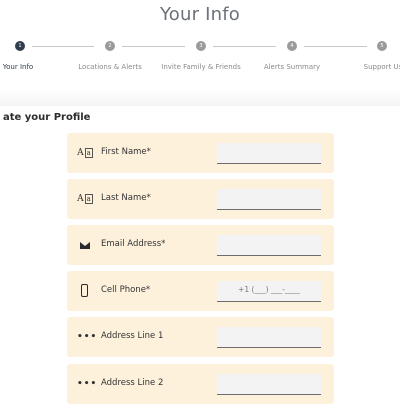 The image size is (400, 404). Describe the element at coordinates (269, 153) in the screenshot. I see `first-name-field` at that location.